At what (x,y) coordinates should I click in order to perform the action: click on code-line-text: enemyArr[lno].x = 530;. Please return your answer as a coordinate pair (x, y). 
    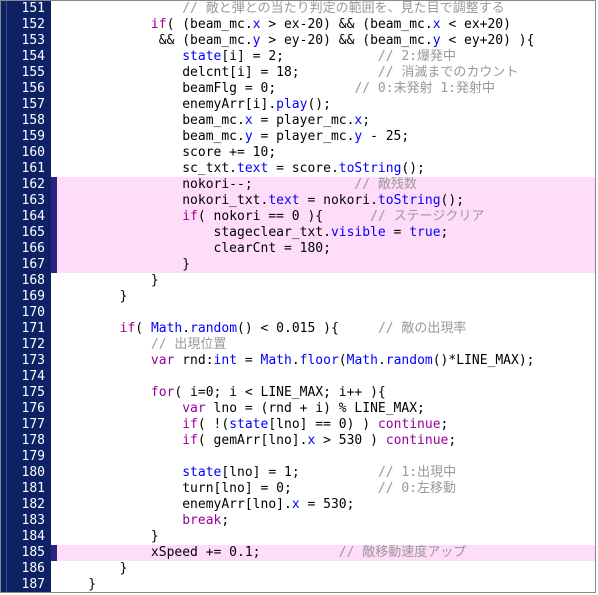
    Looking at the image, I should click on (326, 505).